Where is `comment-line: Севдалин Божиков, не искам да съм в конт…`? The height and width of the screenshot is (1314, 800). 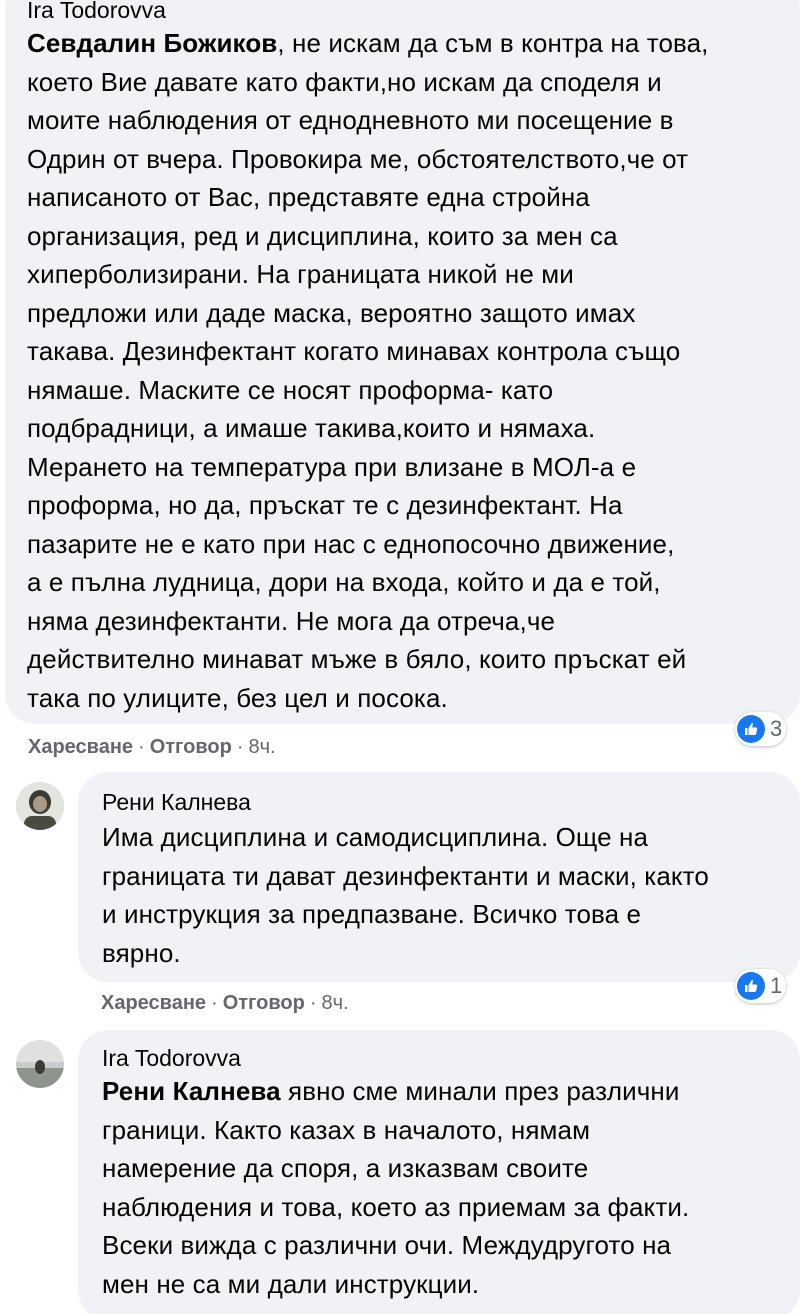
comment-line: Севдалин Божиков, не искам да съм в конт… is located at coordinates (368, 43).